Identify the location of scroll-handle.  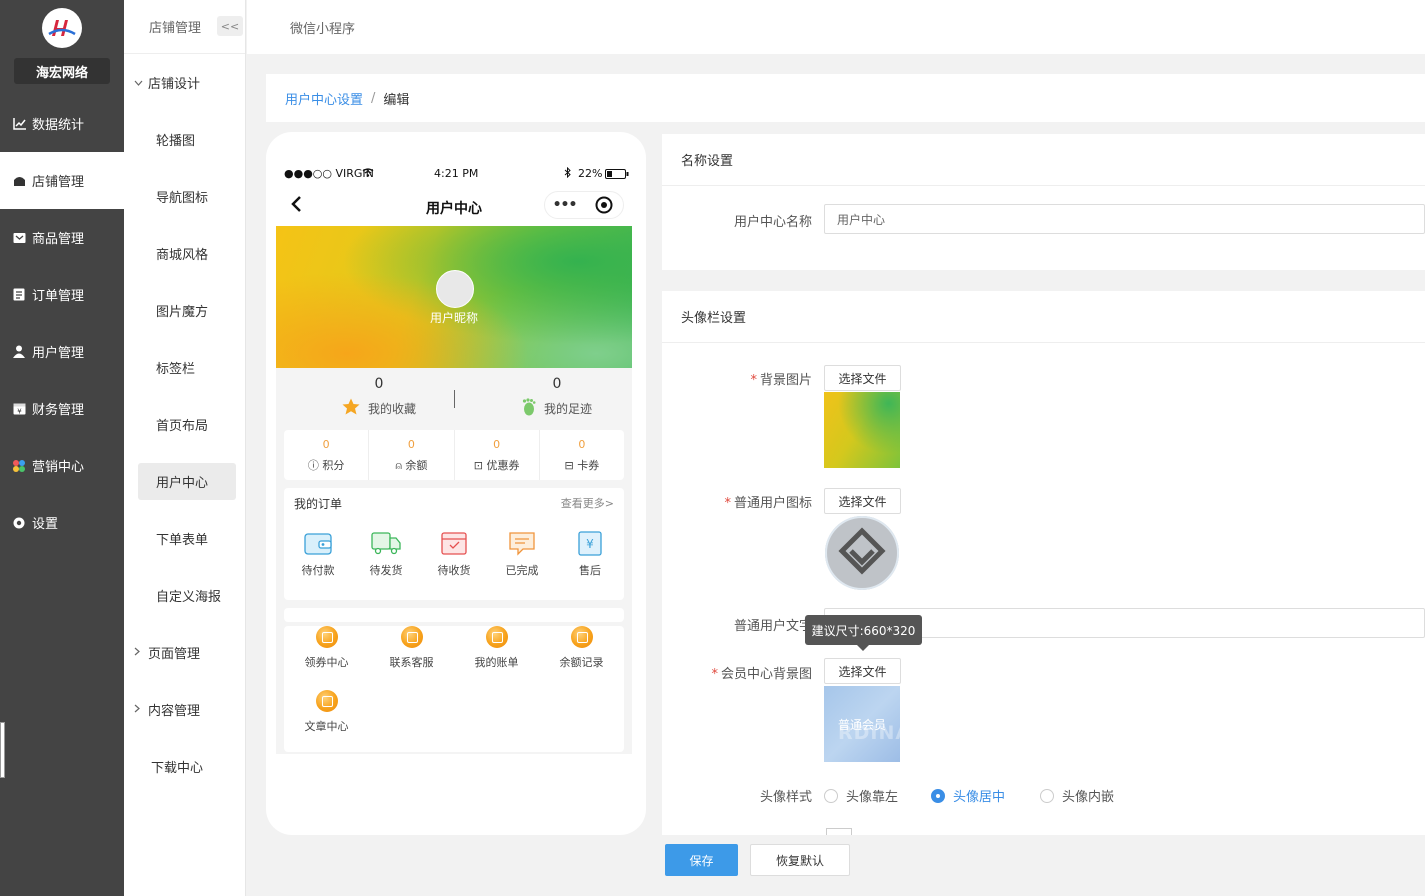
(2, 750).